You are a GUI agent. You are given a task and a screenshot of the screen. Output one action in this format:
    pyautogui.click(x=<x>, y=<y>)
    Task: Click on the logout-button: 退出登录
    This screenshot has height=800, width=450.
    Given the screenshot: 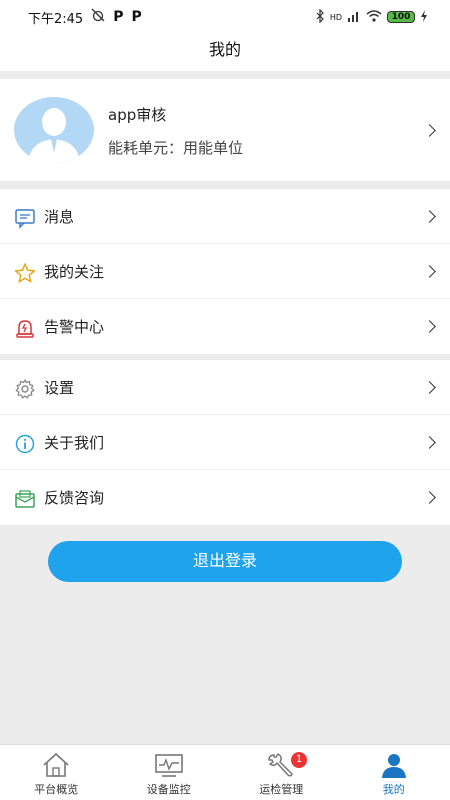 What is the action you would take?
    pyautogui.click(x=225, y=561)
    